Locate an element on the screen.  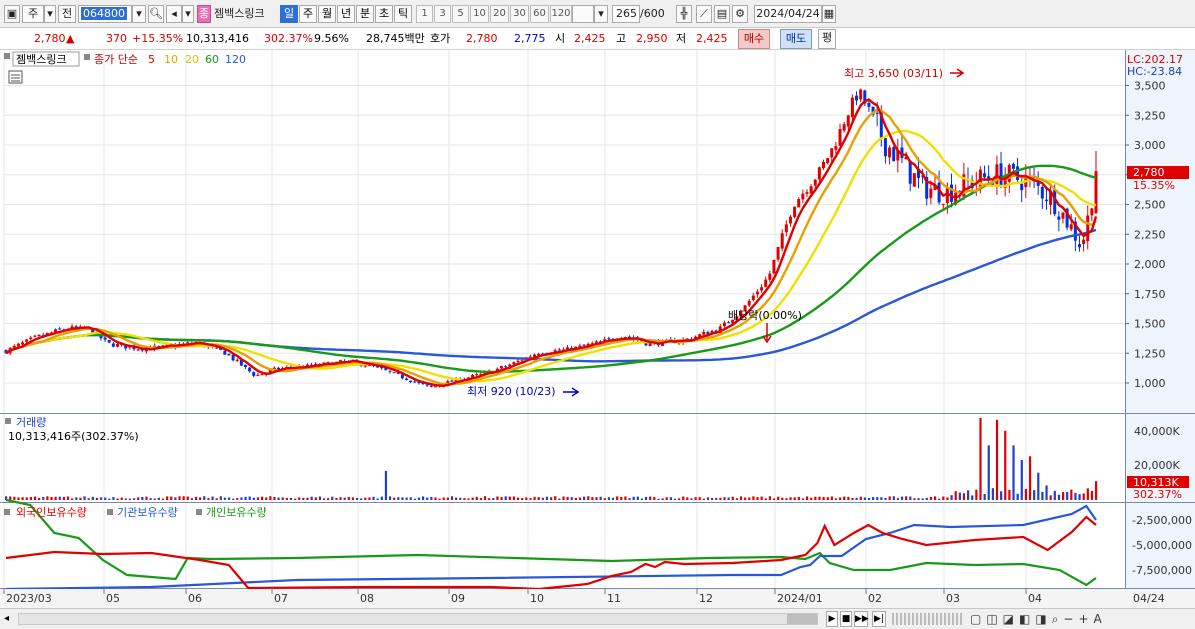
play-icon: ▶ is located at coordinates (832, 619).